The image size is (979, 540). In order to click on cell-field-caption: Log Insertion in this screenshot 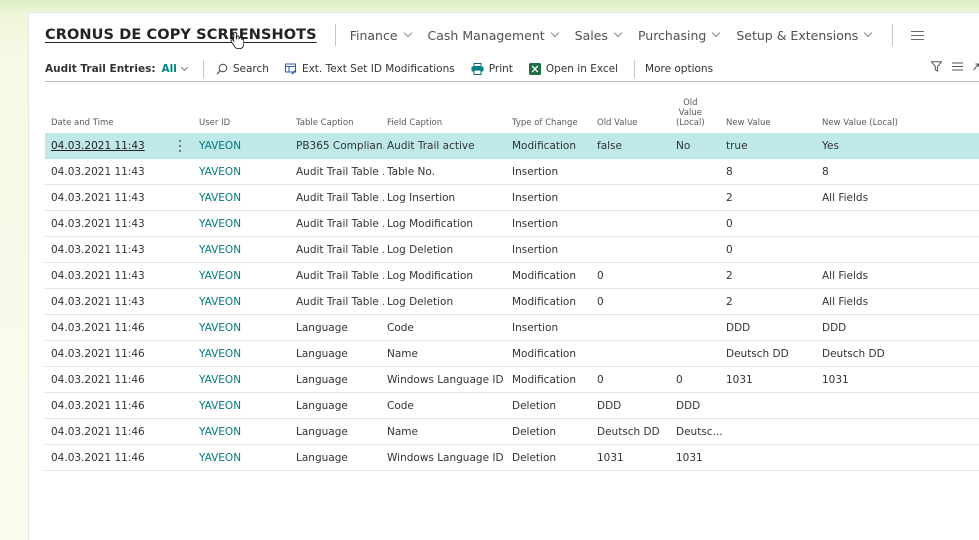, I will do `click(421, 198)`.